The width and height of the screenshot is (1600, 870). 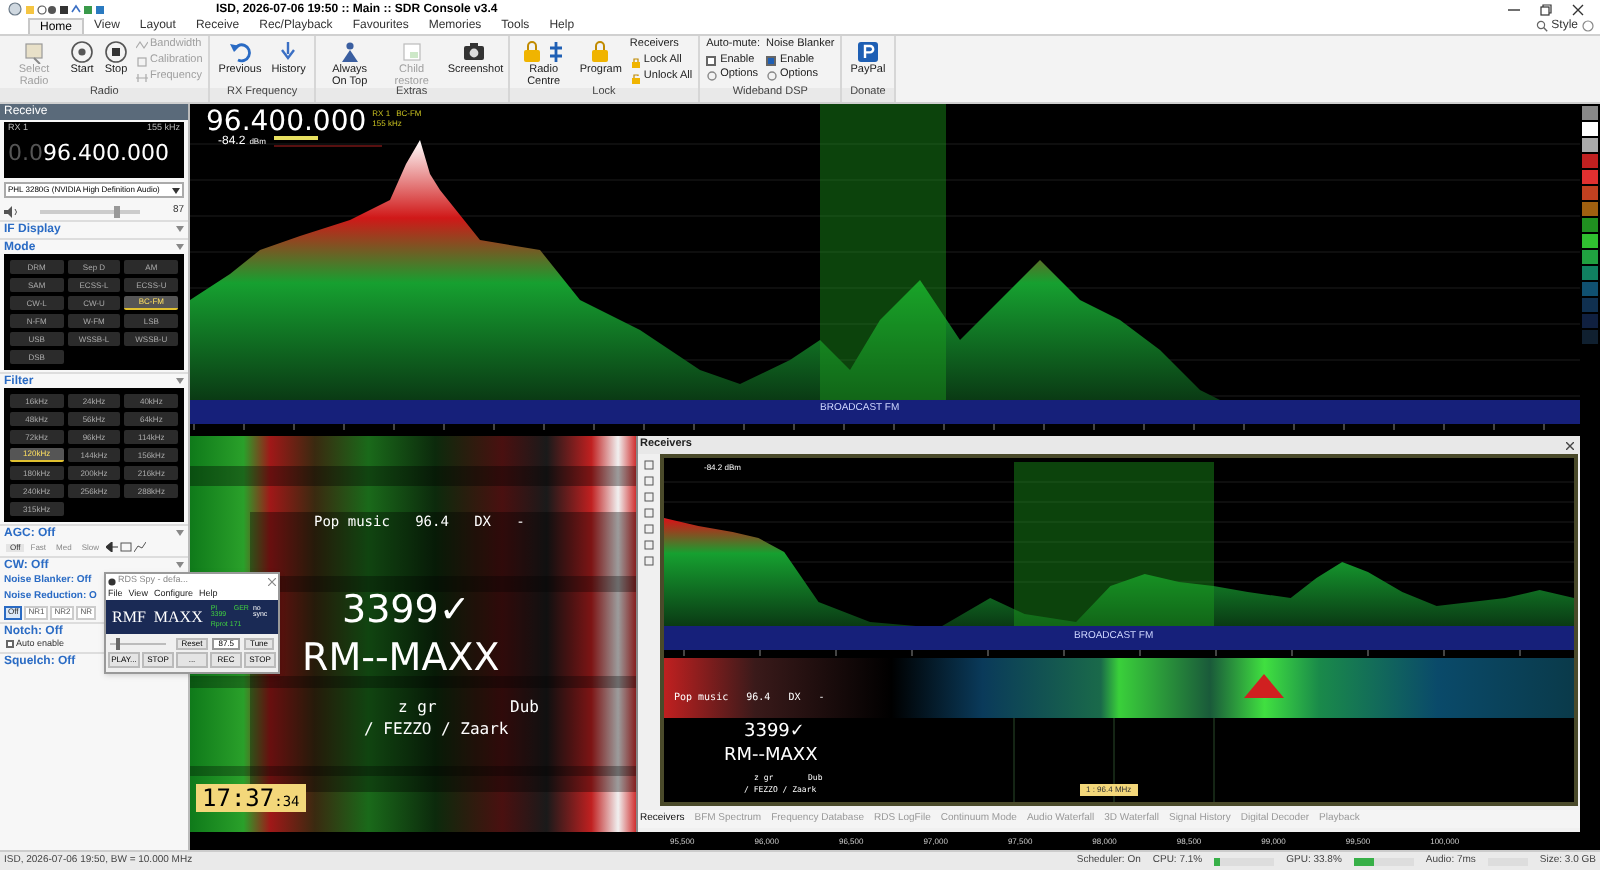 I want to click on speaker-icon, so click(x=12, y=211).